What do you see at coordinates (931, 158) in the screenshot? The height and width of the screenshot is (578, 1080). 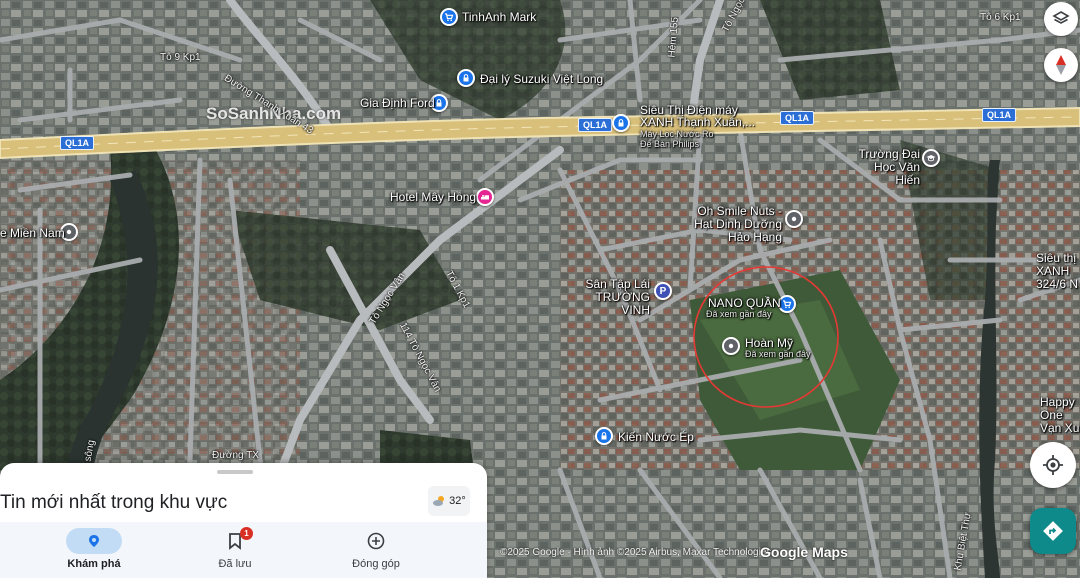 I see `school-icon` at bounding box center [931, 158].